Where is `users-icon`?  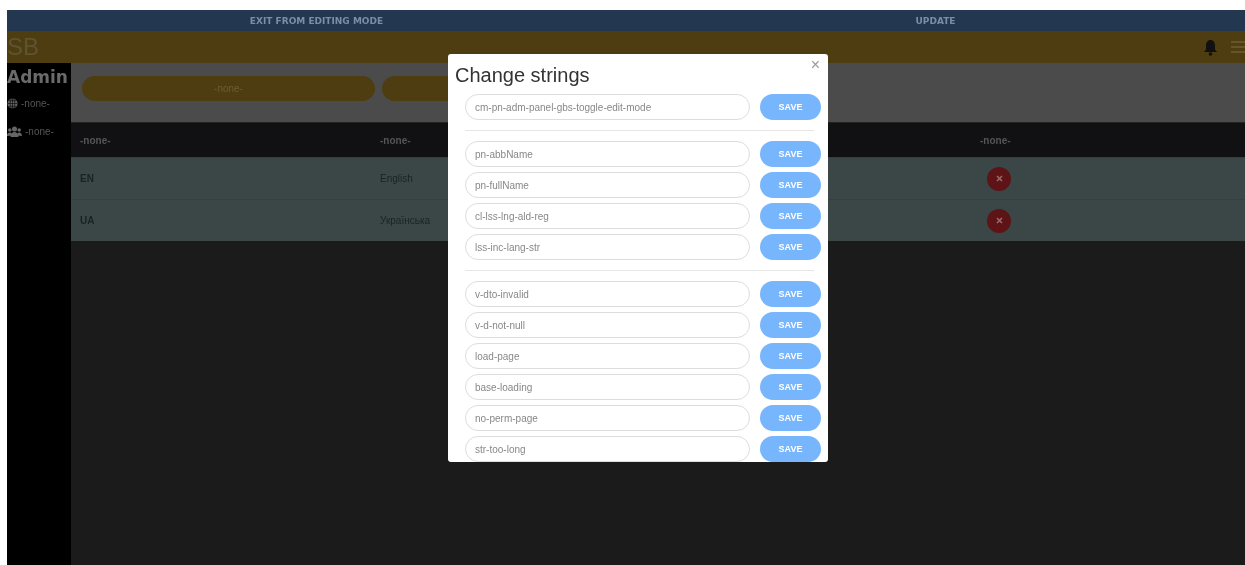 users-icon is located at coordinates (14, 131).